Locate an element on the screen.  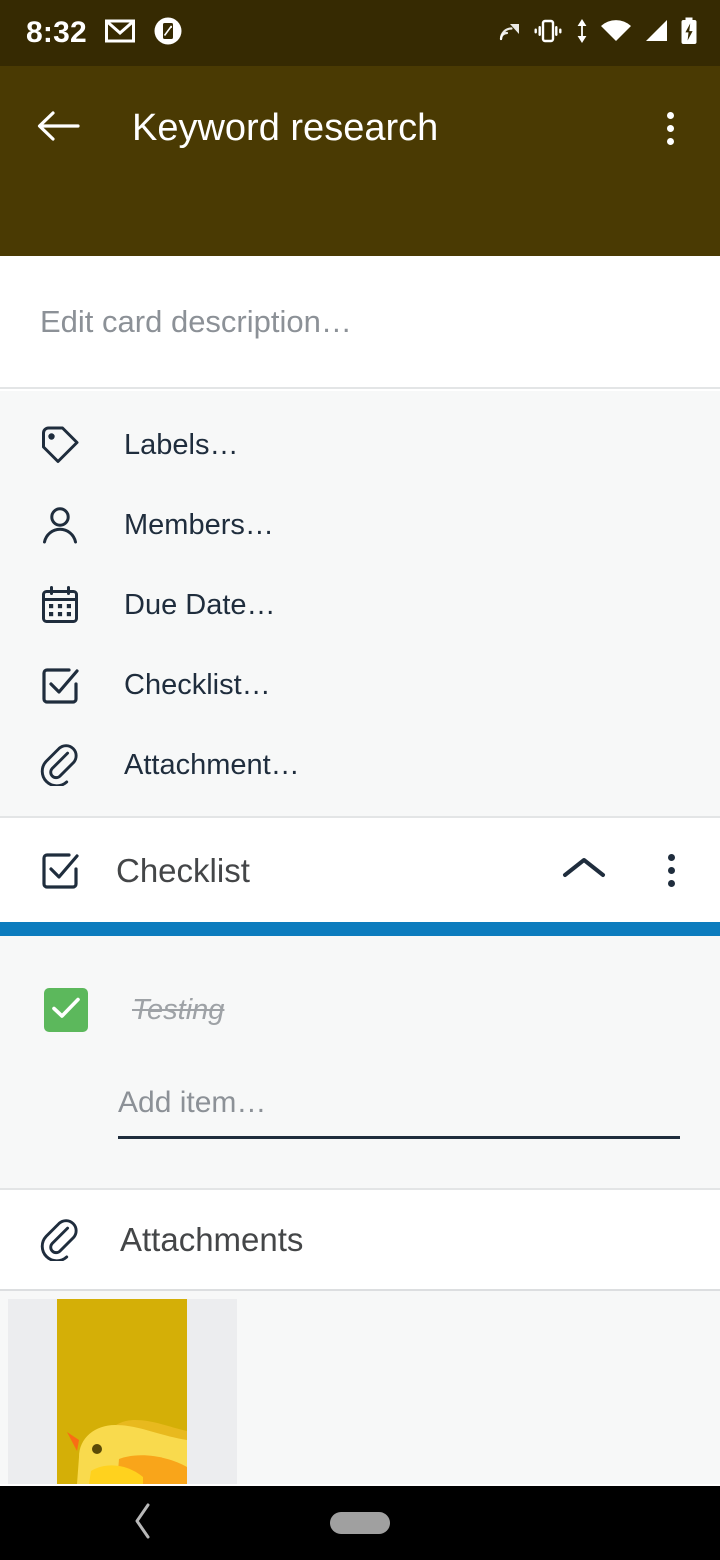
screenshot-icon is located at coordinates (168, 33).